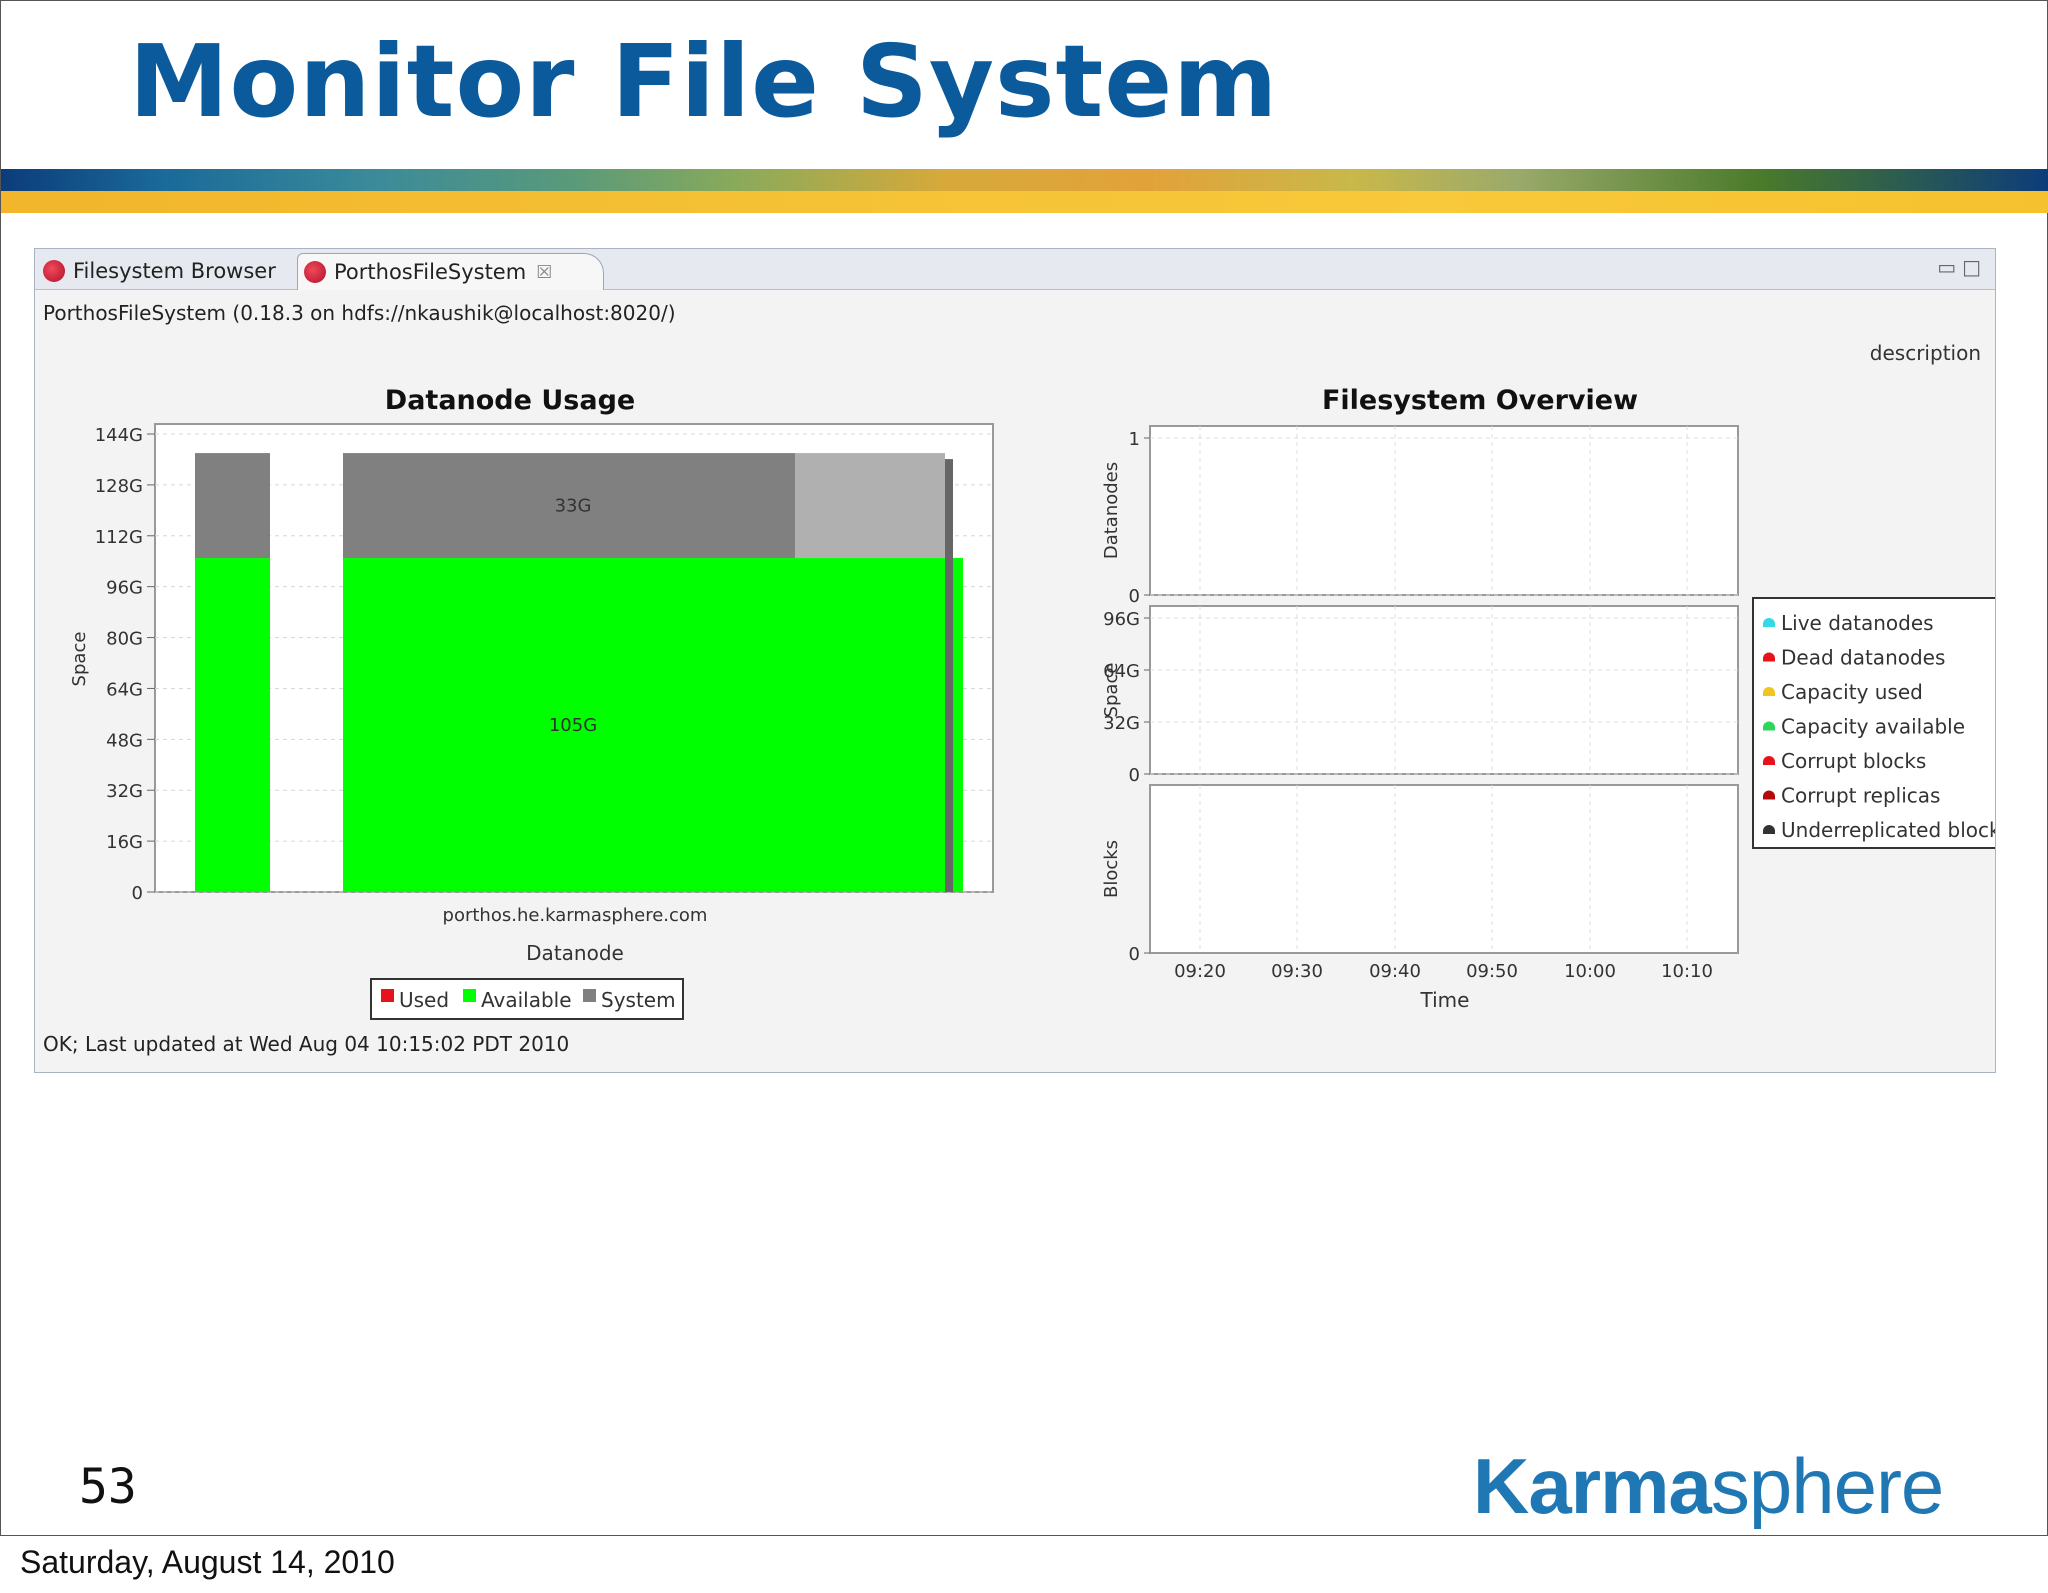 This screenshot has width=2048, height=1593. I want to click on y-tick-label: 128G, so click(119, 486).